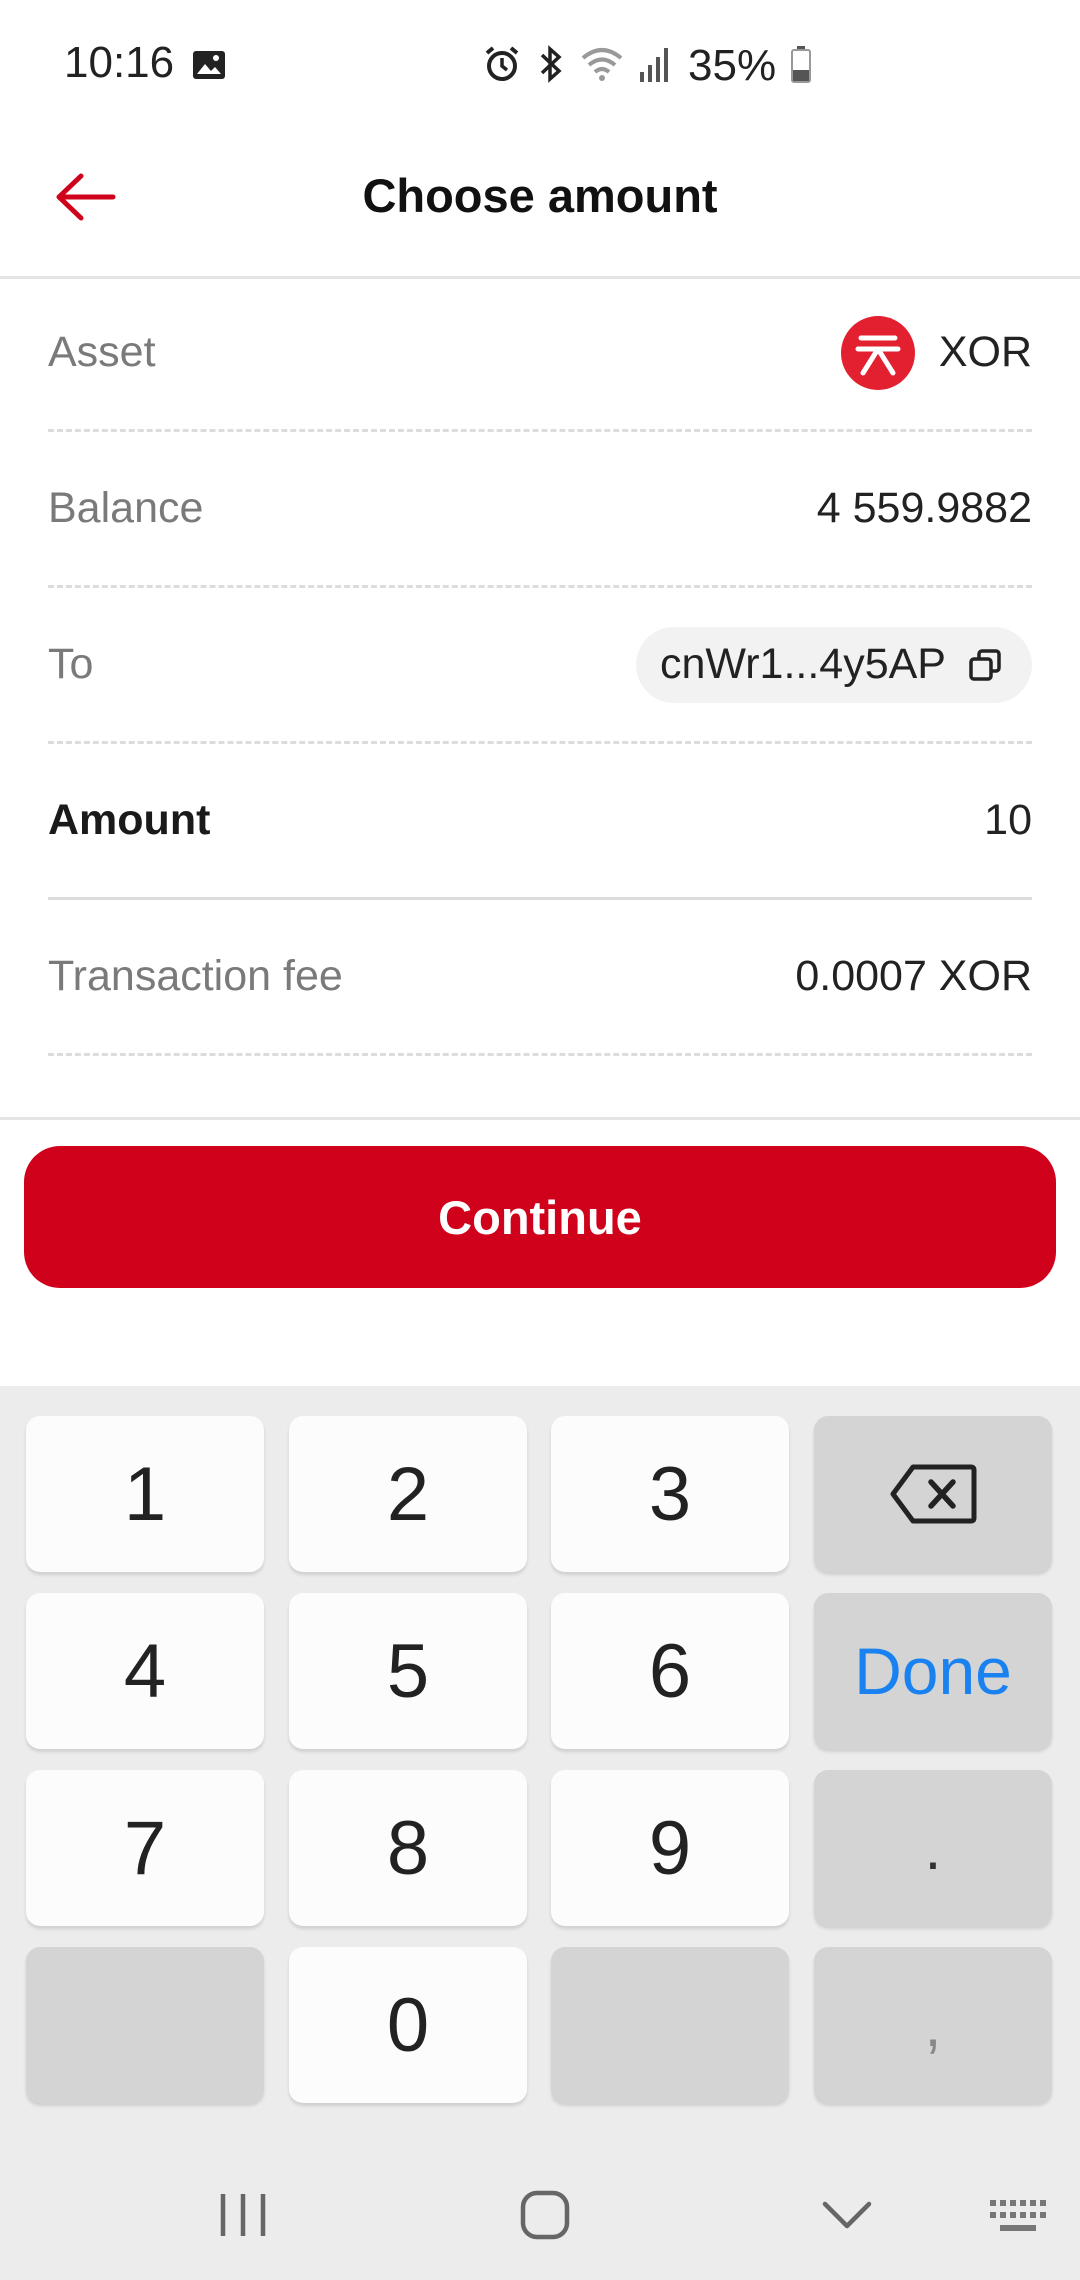 The width and height of the screenshot is (1080, 2280). What do you see at coordinates (408, 1671) in the screenshot?
I see `key-5: 5` at bounding box center [408, 1671].